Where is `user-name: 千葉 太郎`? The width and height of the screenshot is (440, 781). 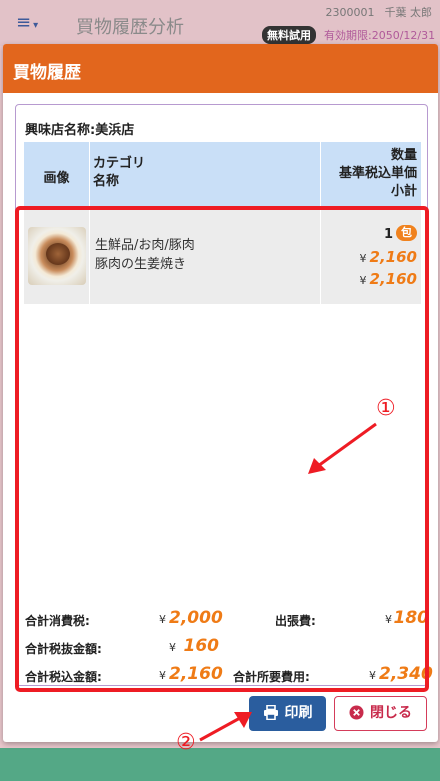 user-name: 千葉 太郎 is located at coordinates (408, 12).